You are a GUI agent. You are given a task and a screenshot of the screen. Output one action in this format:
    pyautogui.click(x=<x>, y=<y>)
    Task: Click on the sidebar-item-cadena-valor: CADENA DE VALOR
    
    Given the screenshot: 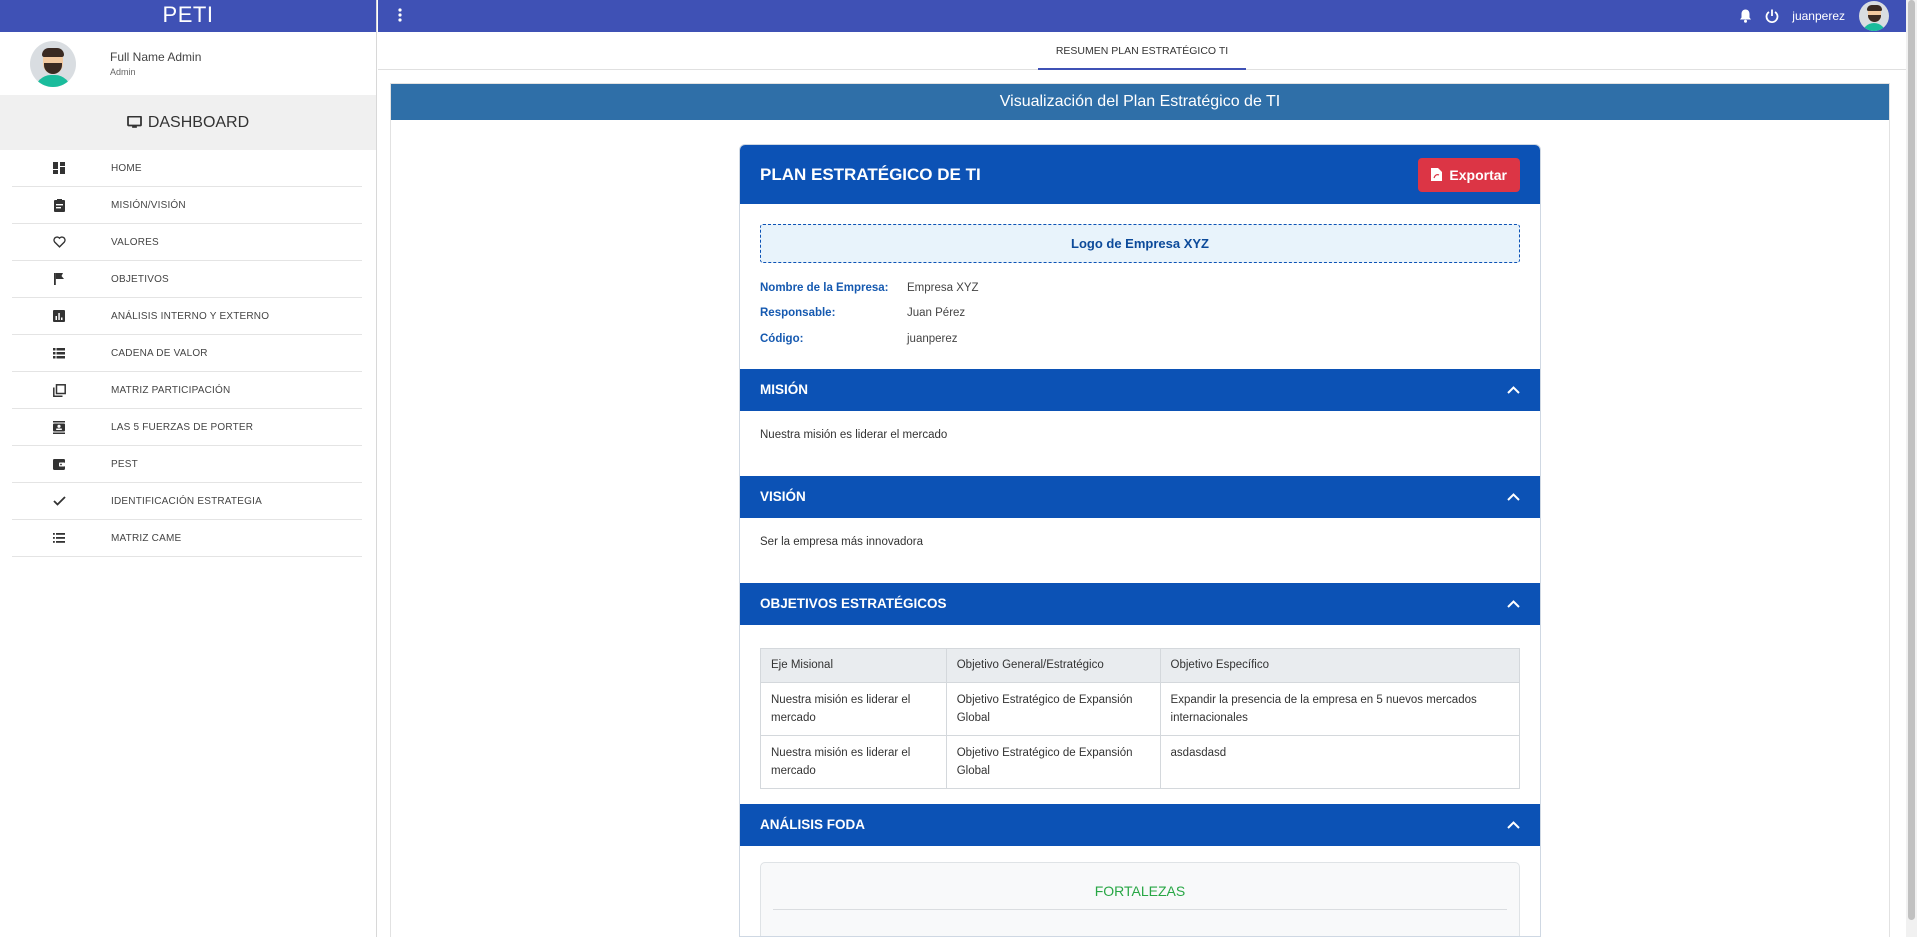 What is the action you would take?
    pyautogui.click(x=187, y=353)
    